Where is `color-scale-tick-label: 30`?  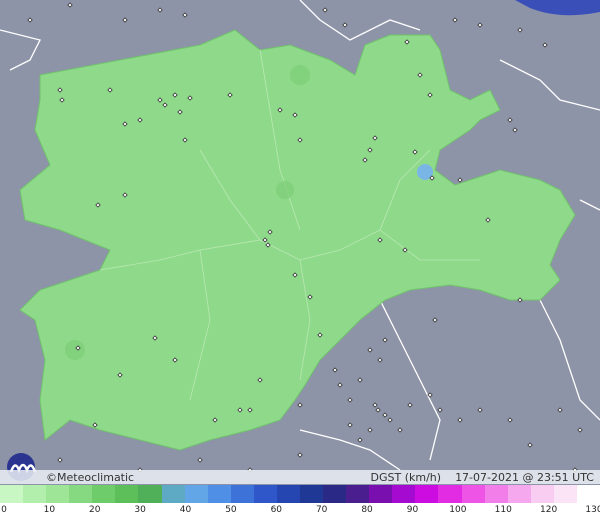 color-scale-tick-label: 30 is located at coordinates (140, 510).